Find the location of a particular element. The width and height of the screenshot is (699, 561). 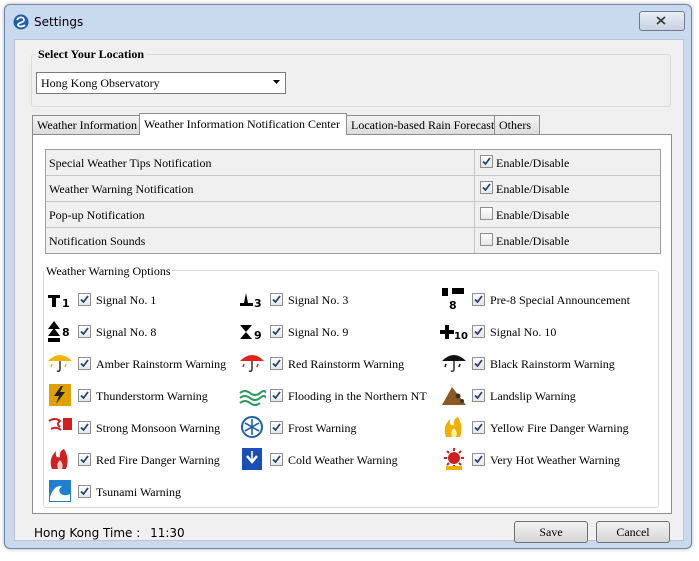

hong-kong-time-value: 11:30 is located at coordinates (167, 533).